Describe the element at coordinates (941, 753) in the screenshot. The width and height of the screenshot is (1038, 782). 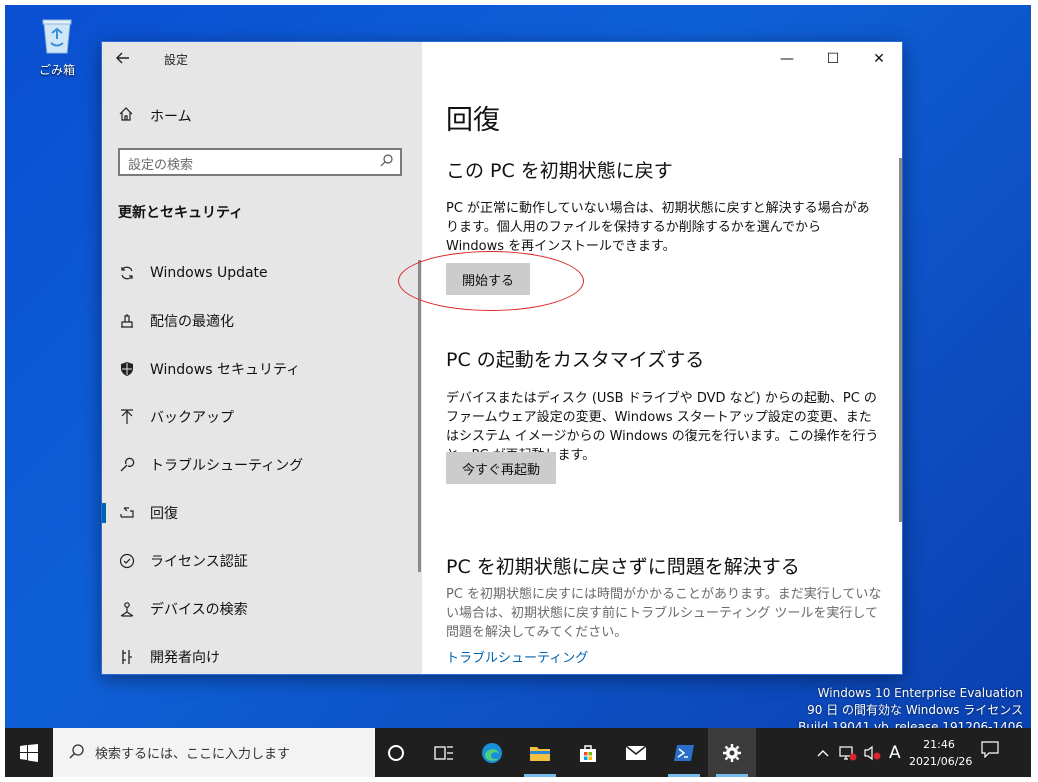
I see `clock: 21:46 2021/06/26` at that location.